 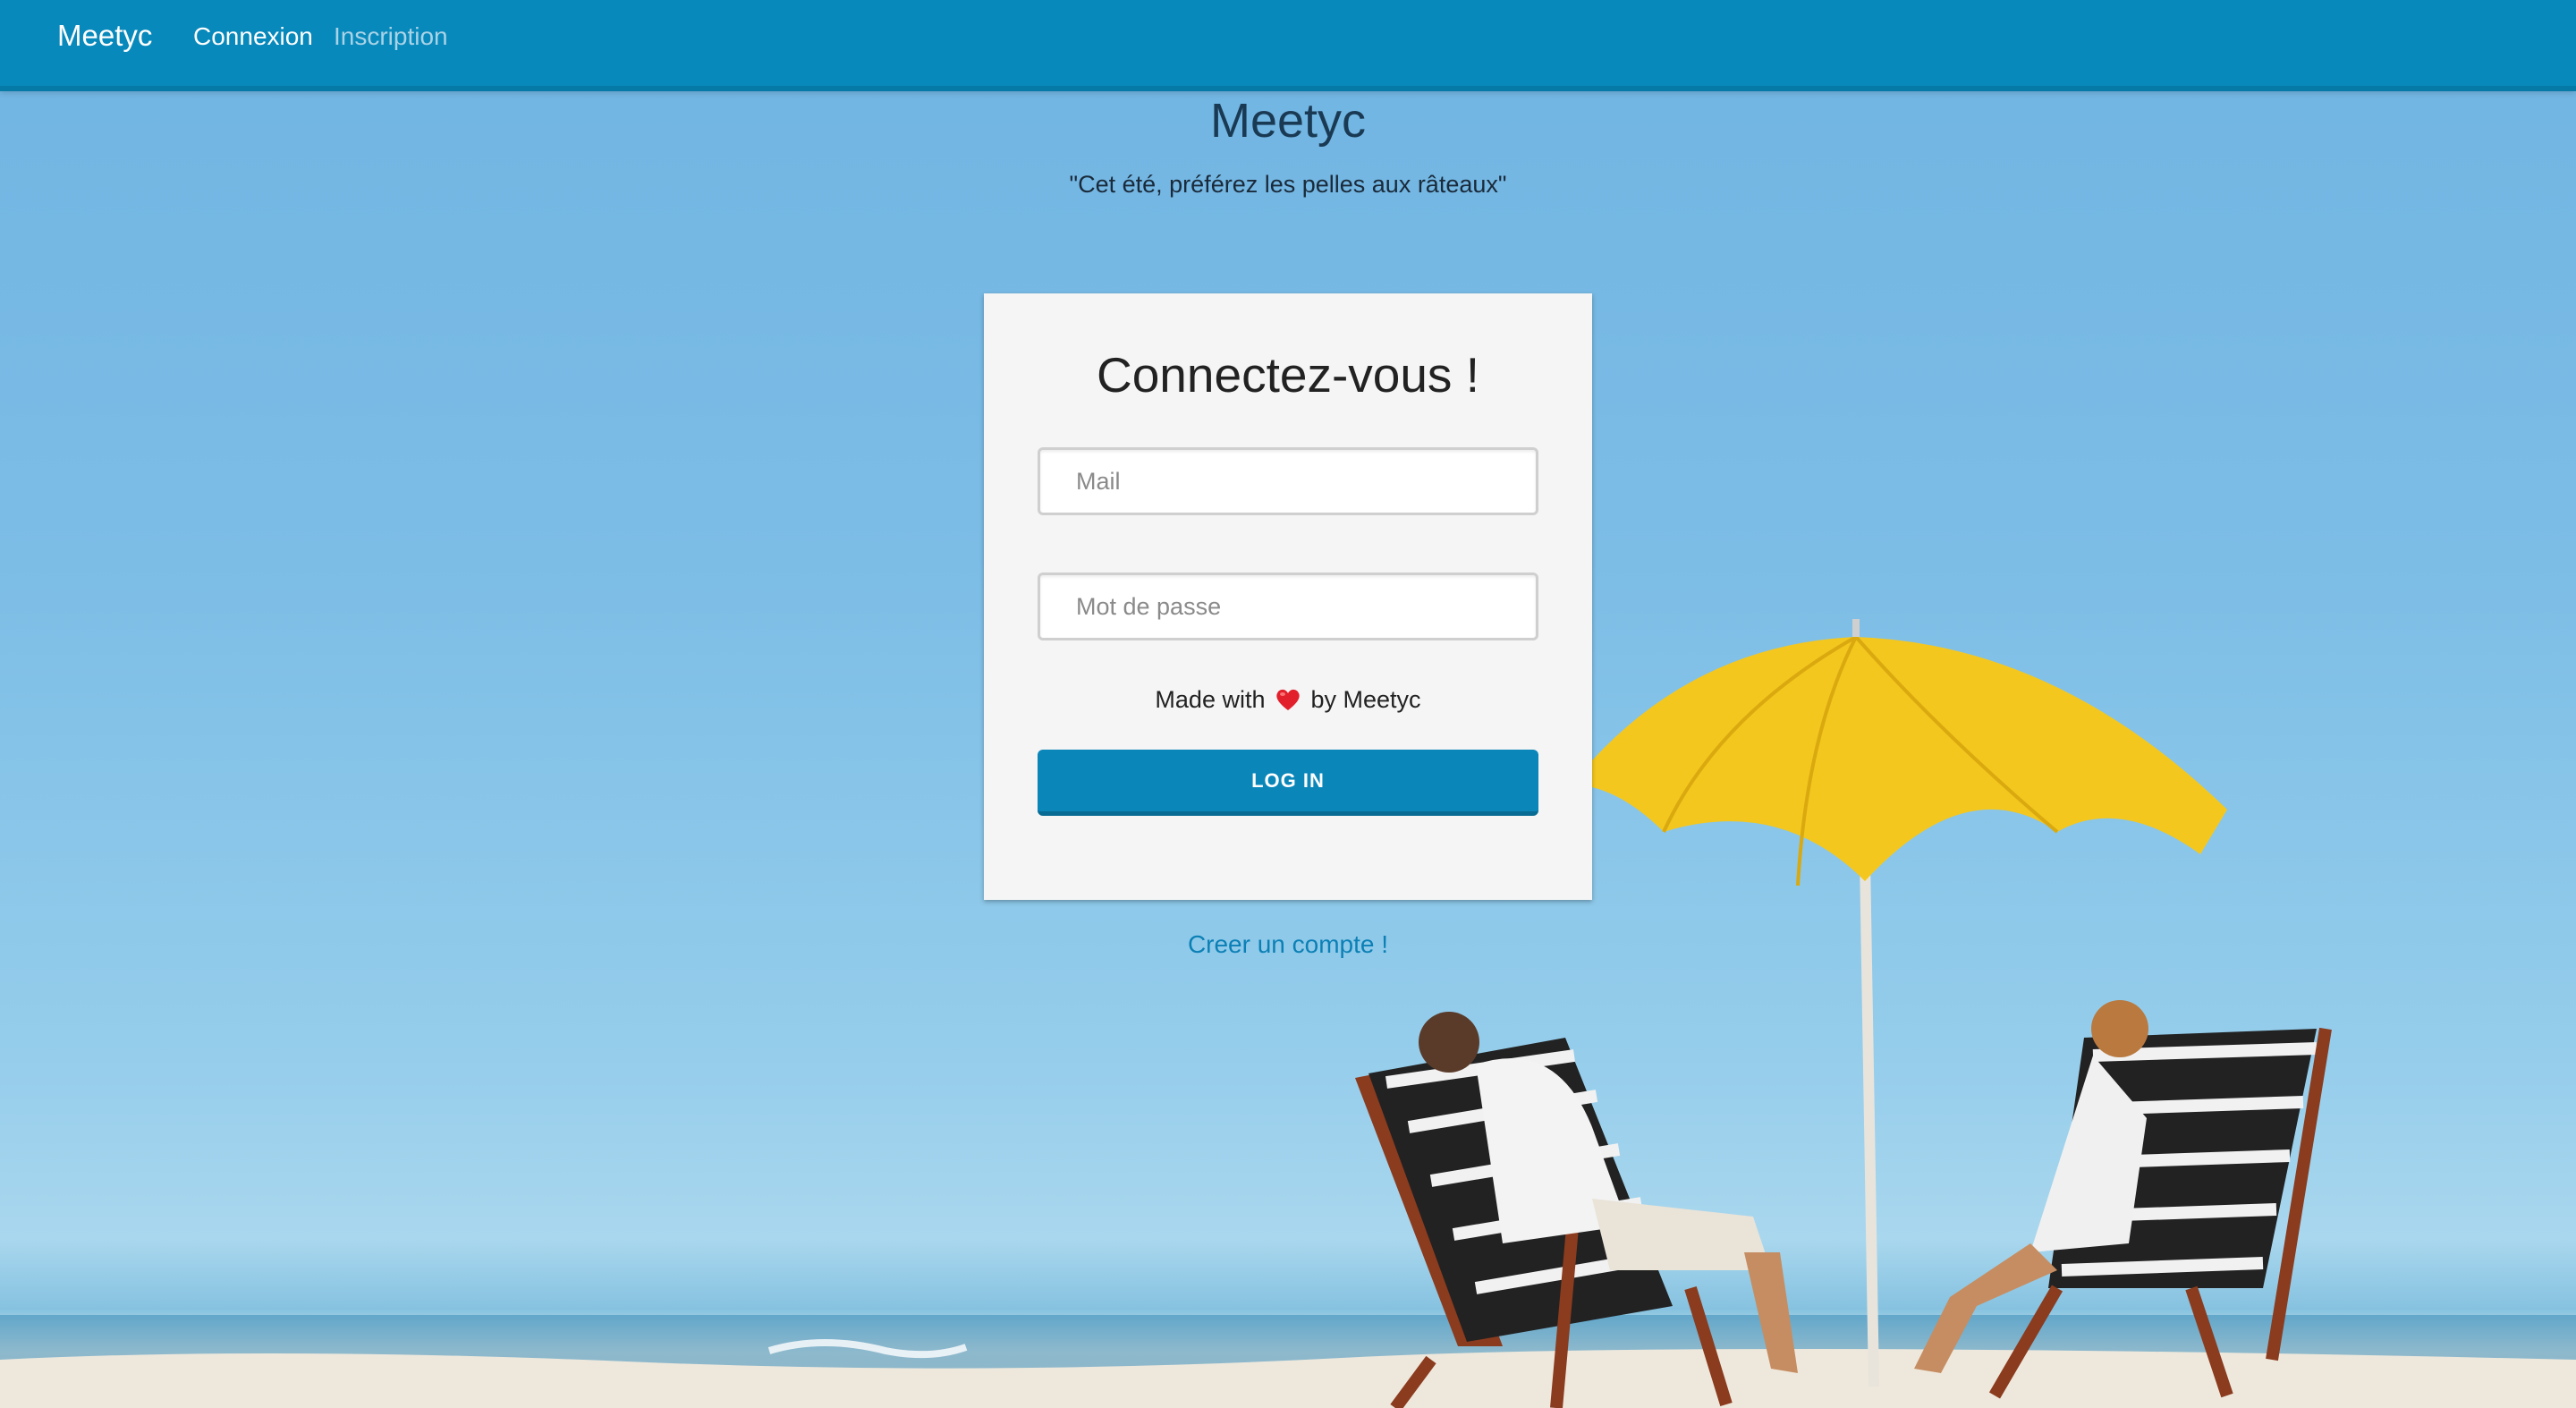 What do you see at coordinates (1288, 121) in the screenshot?
I see `hero-title: Meetyc` at bounding box center [1288, 121].